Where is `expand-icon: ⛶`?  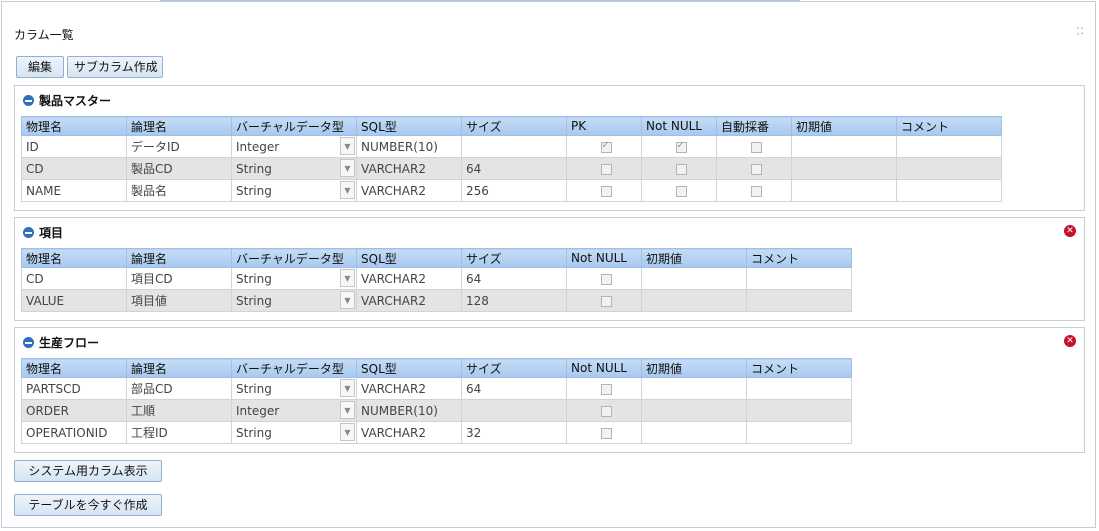 expand-icon: ⛶ is located at coordinates (1080, 32).